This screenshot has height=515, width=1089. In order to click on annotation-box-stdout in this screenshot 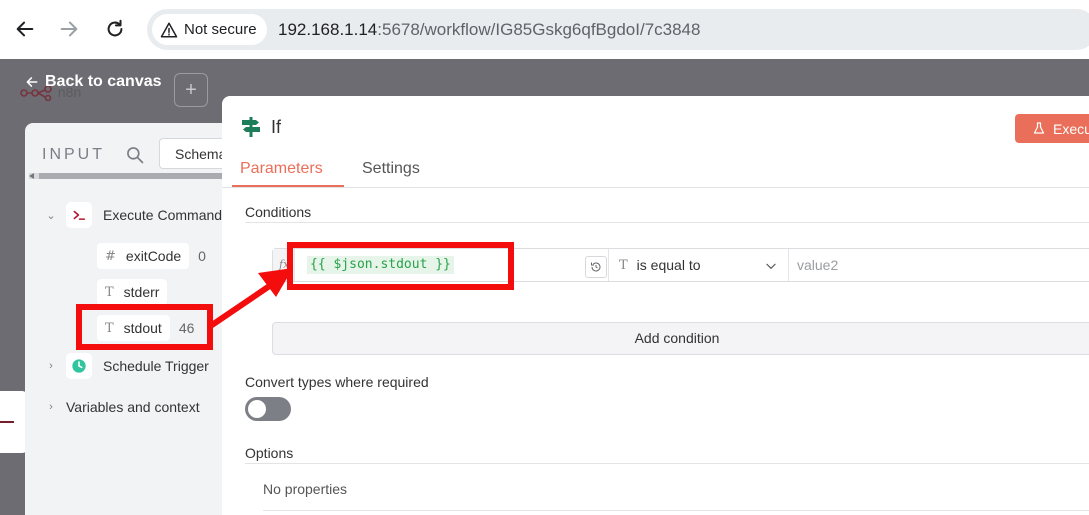, I will do `click(144, 327)`.